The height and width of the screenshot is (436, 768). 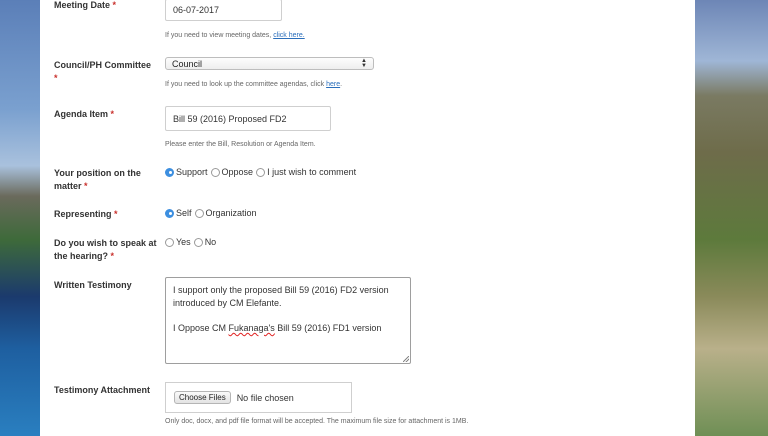 What do you see at coordinates (20, 218) in the screenshot?
I see `background-scenery-left` at bounding box center [20, 218].